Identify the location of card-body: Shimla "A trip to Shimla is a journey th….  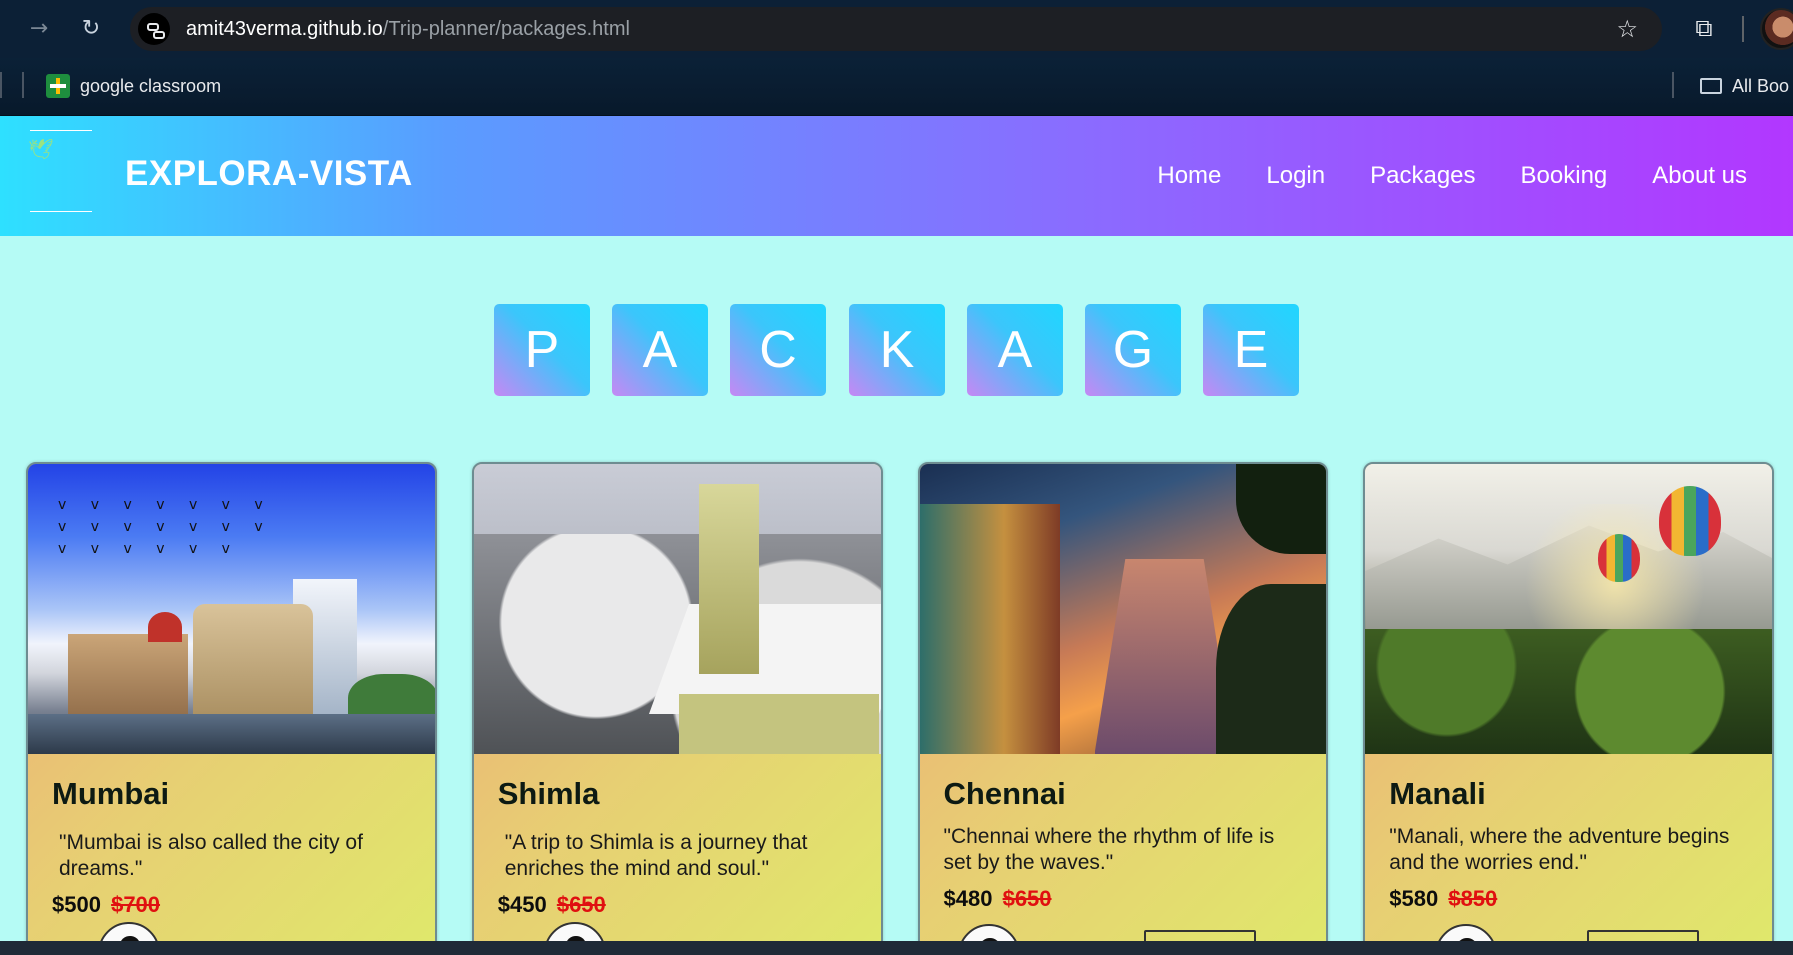
(677, 836).